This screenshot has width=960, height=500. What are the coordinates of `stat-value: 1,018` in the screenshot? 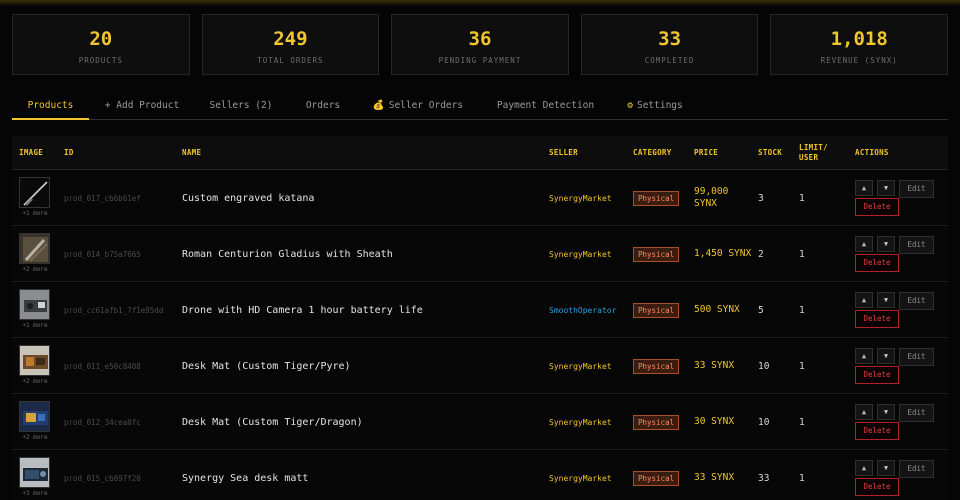 It's located at (859, 39).